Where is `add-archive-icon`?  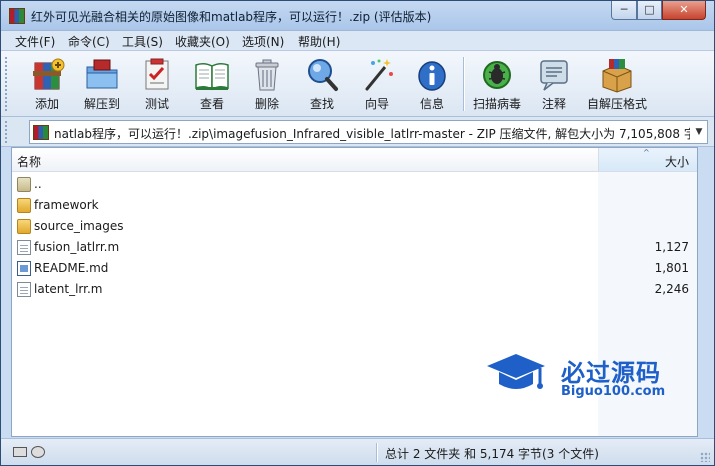
add-archive-icon is located at coordinates (49, 74).